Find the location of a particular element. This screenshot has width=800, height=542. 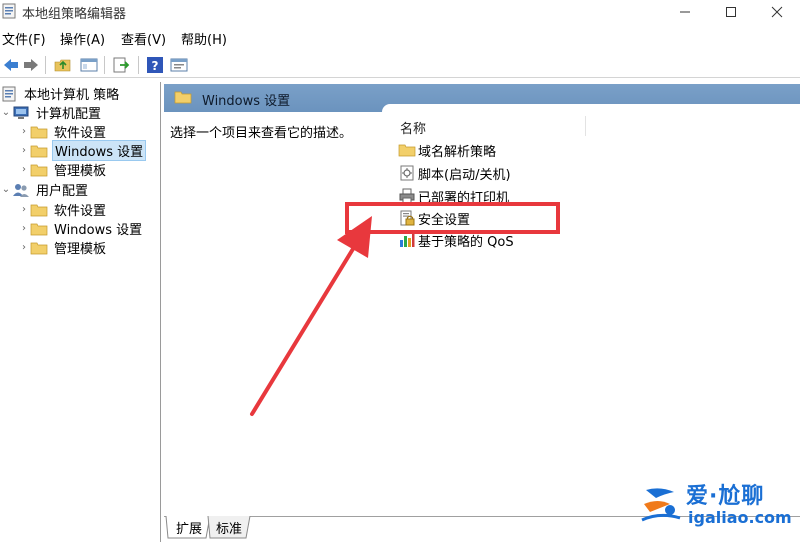

tab-standard: 标准 is located at coordinates (229, 527).